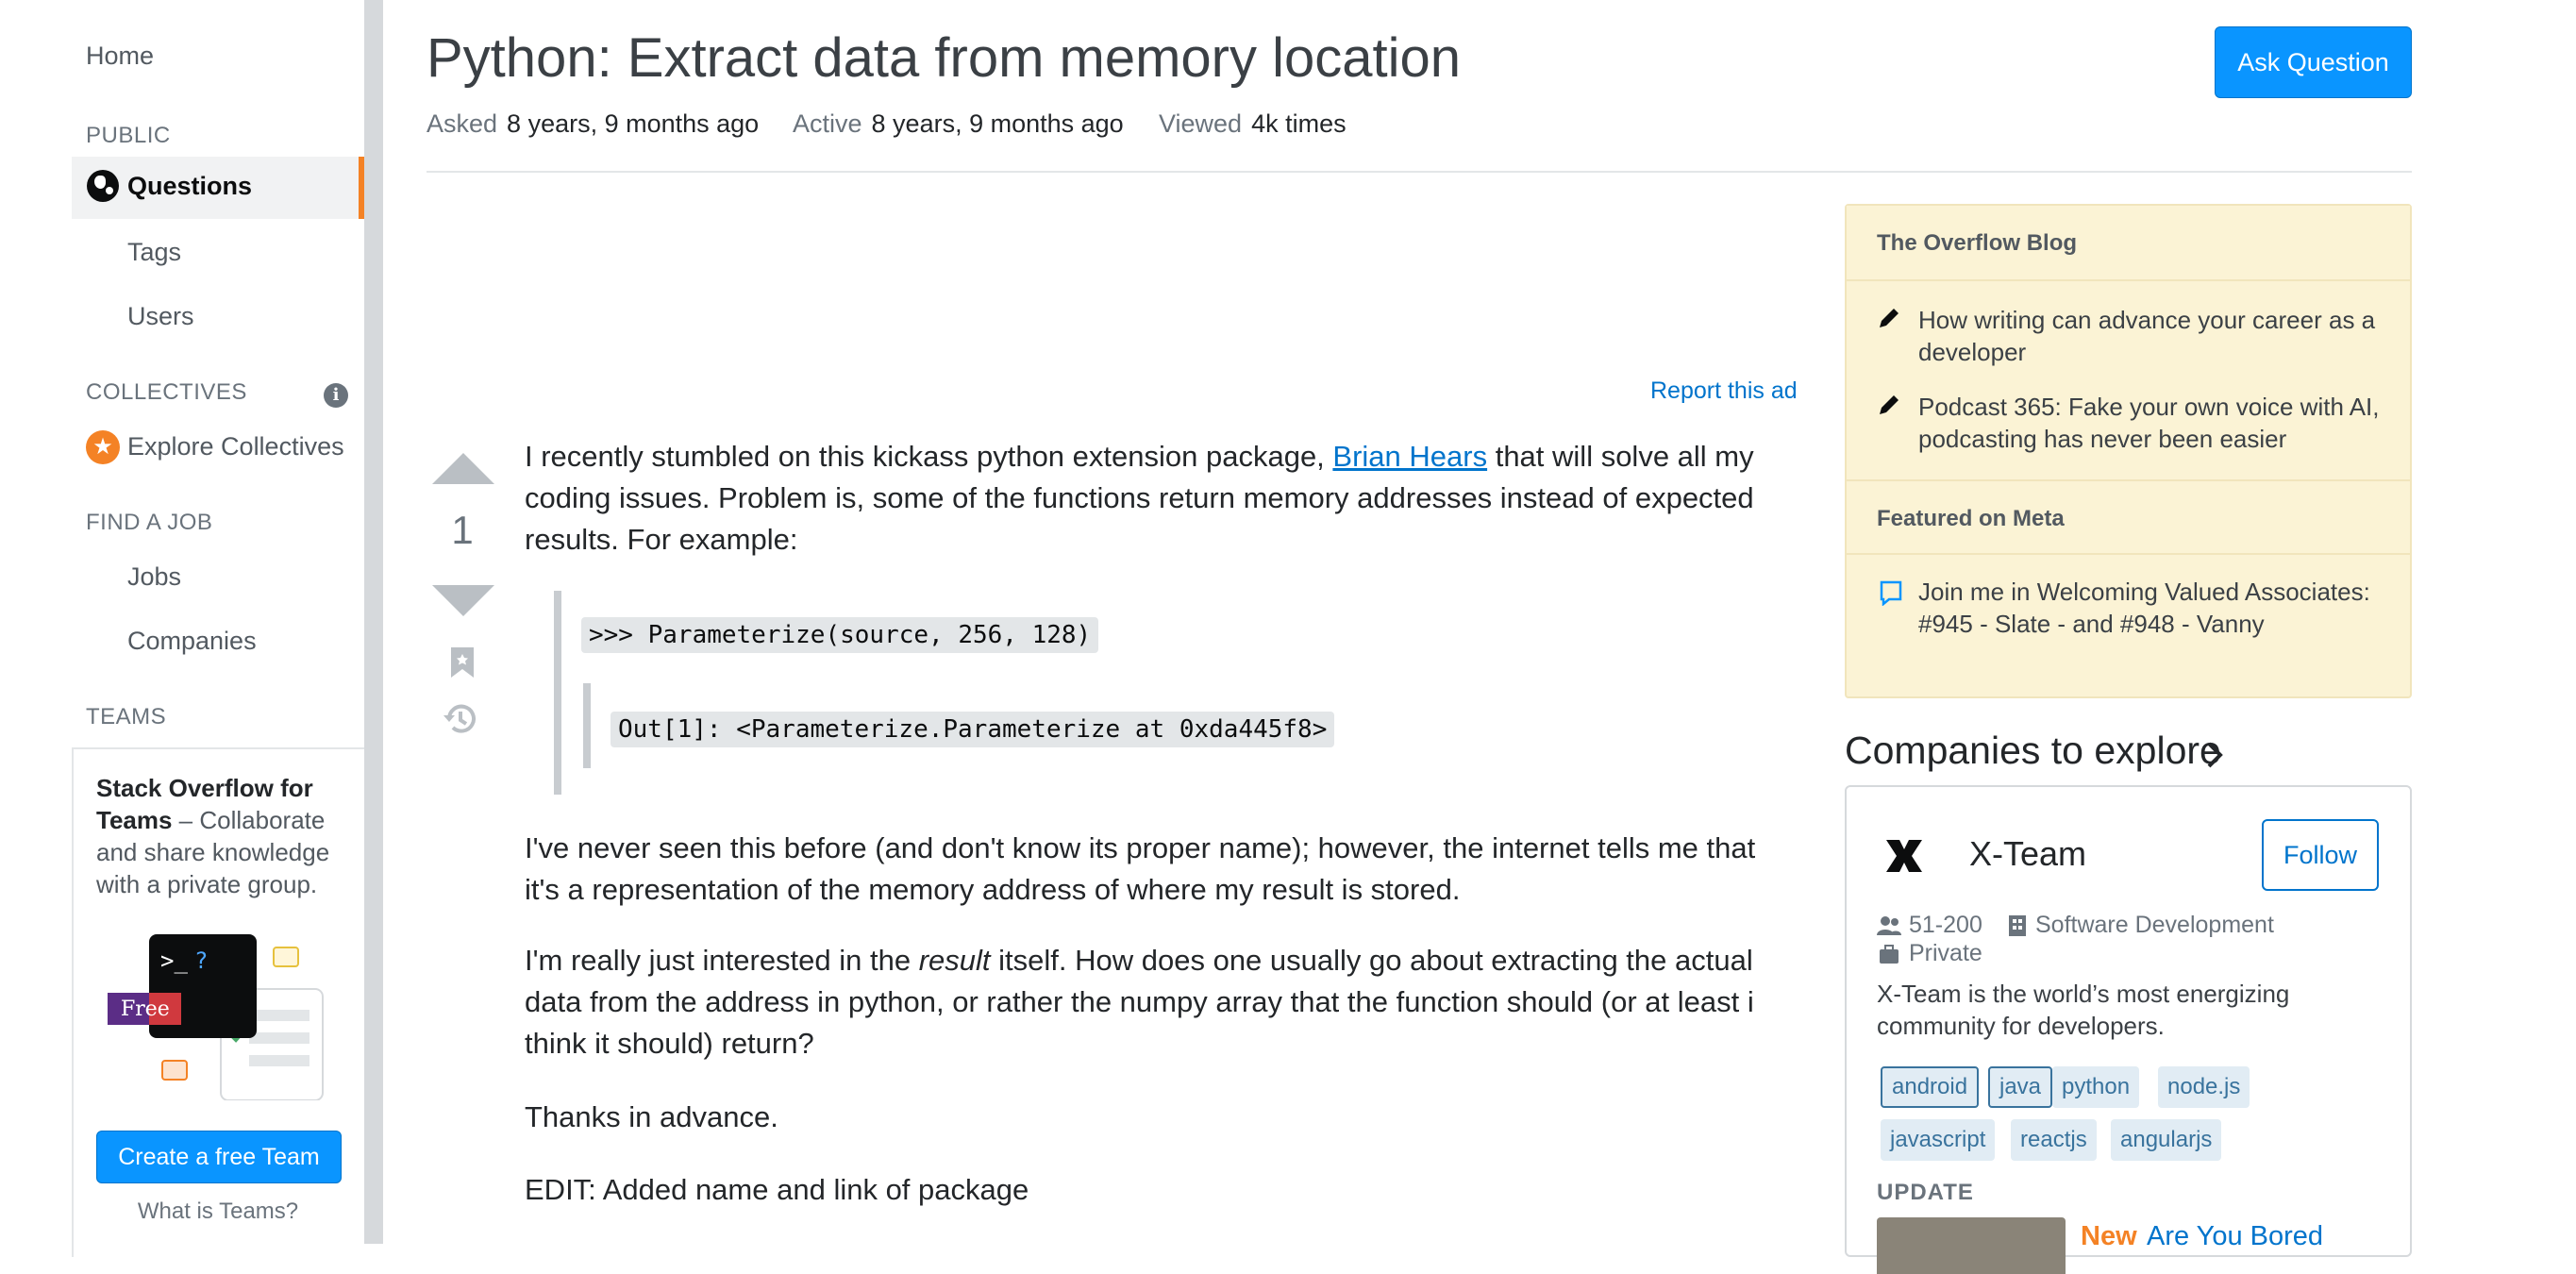 The height and width of the screenshot is (1274, 2576). What do you see at coordinates (1724, 391) in the screenshot?
I see `report-ad-link: Report this ad` at bounding box center [1724, 391].